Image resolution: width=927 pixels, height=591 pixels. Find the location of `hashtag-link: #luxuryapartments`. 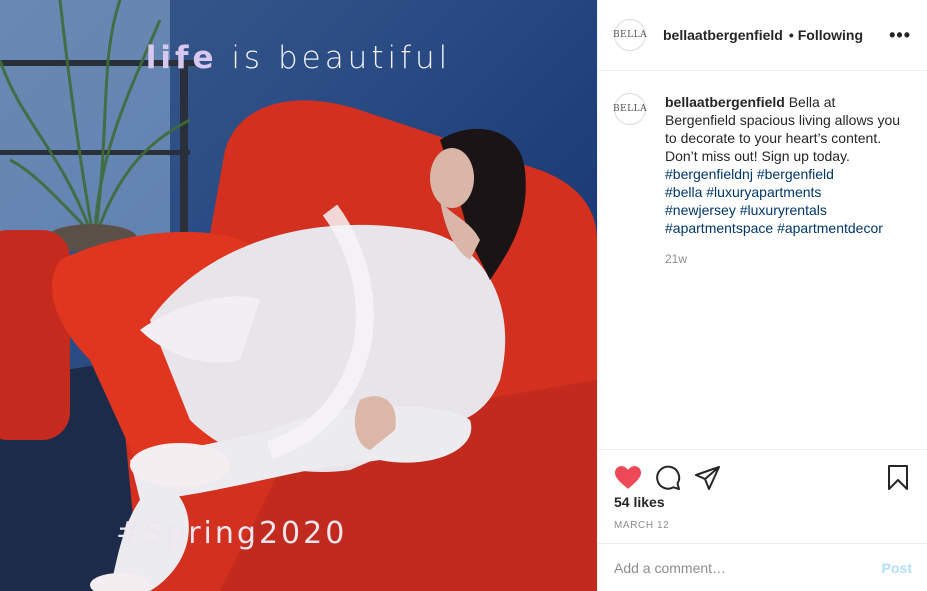

hashtag-link: #luxuryapartments is located at coordinates (763, 192).